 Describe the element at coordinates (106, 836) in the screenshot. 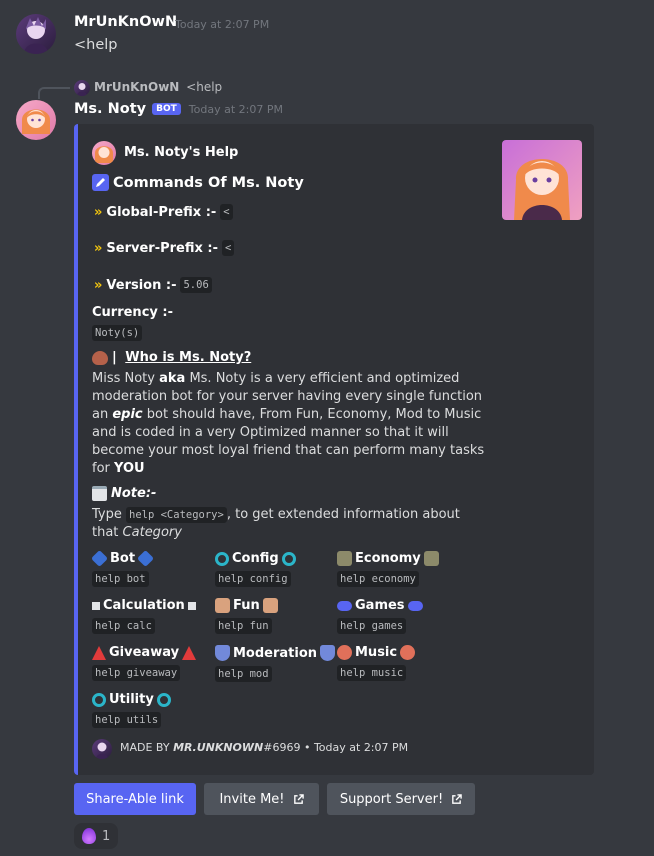

I see `reaction-count: 1` at that location.